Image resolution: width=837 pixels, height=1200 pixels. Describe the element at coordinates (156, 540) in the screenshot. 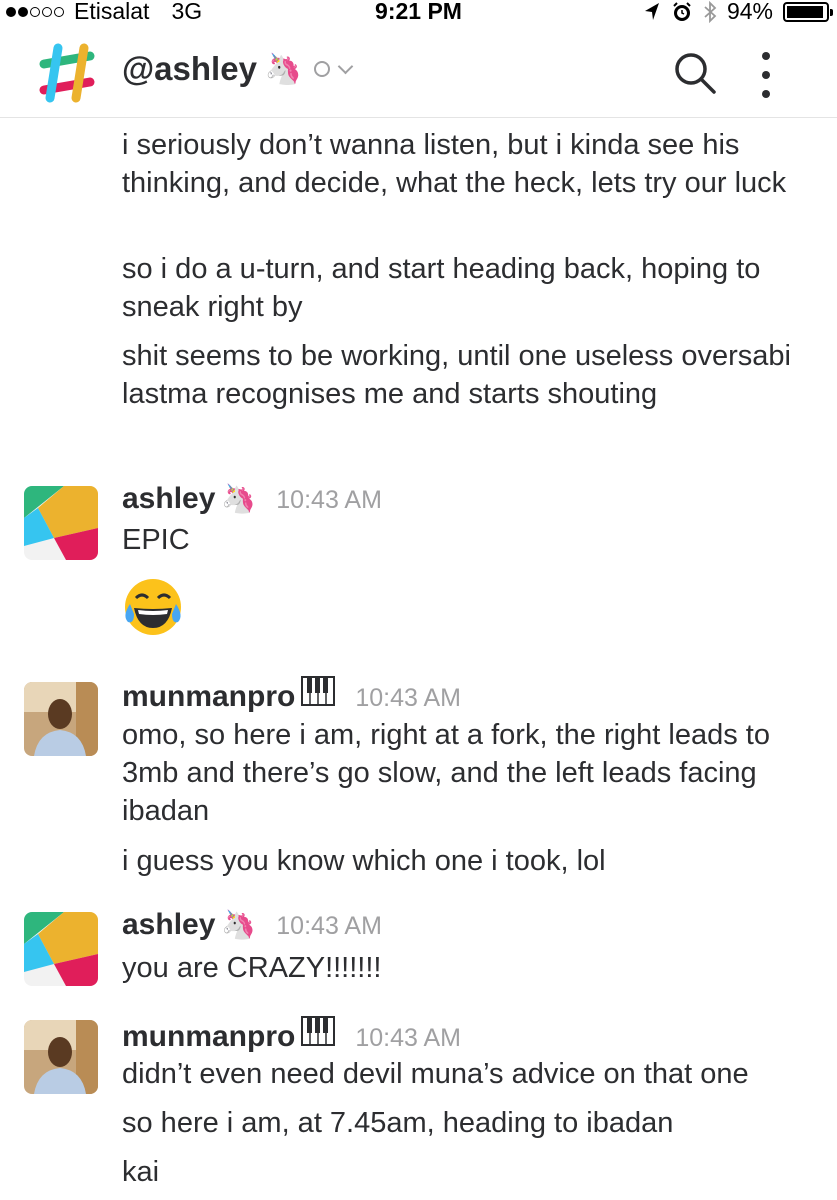

I see `message-text: EPIC` at that location.